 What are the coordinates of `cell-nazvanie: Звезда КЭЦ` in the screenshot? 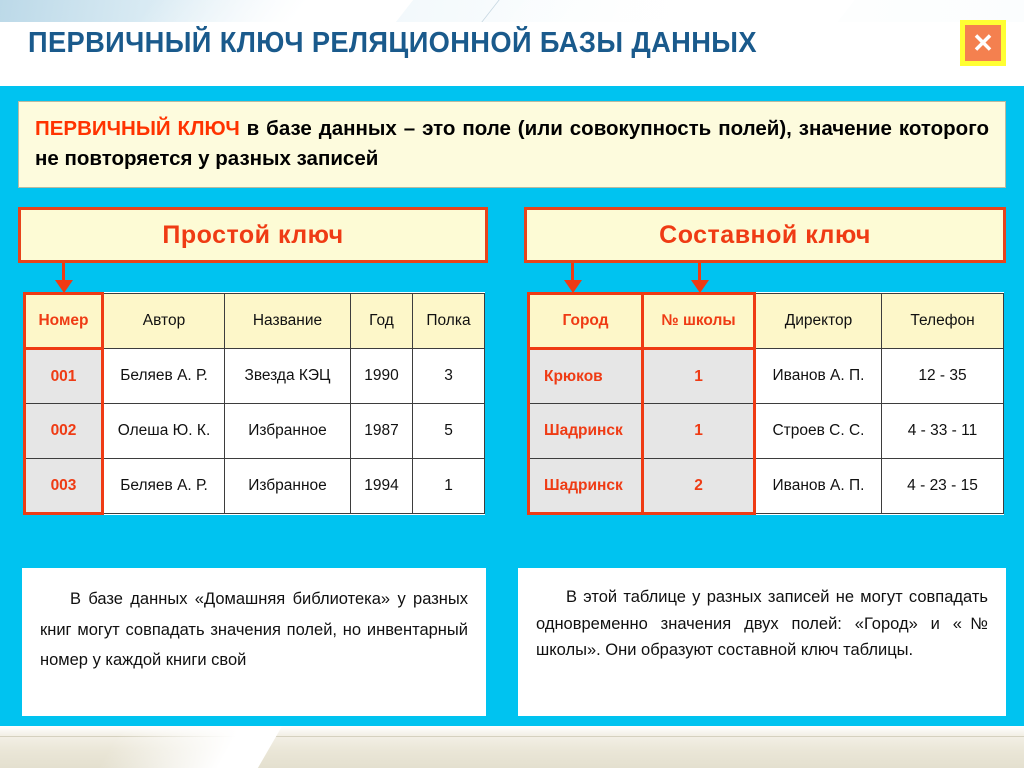 It's located at (287, 376).